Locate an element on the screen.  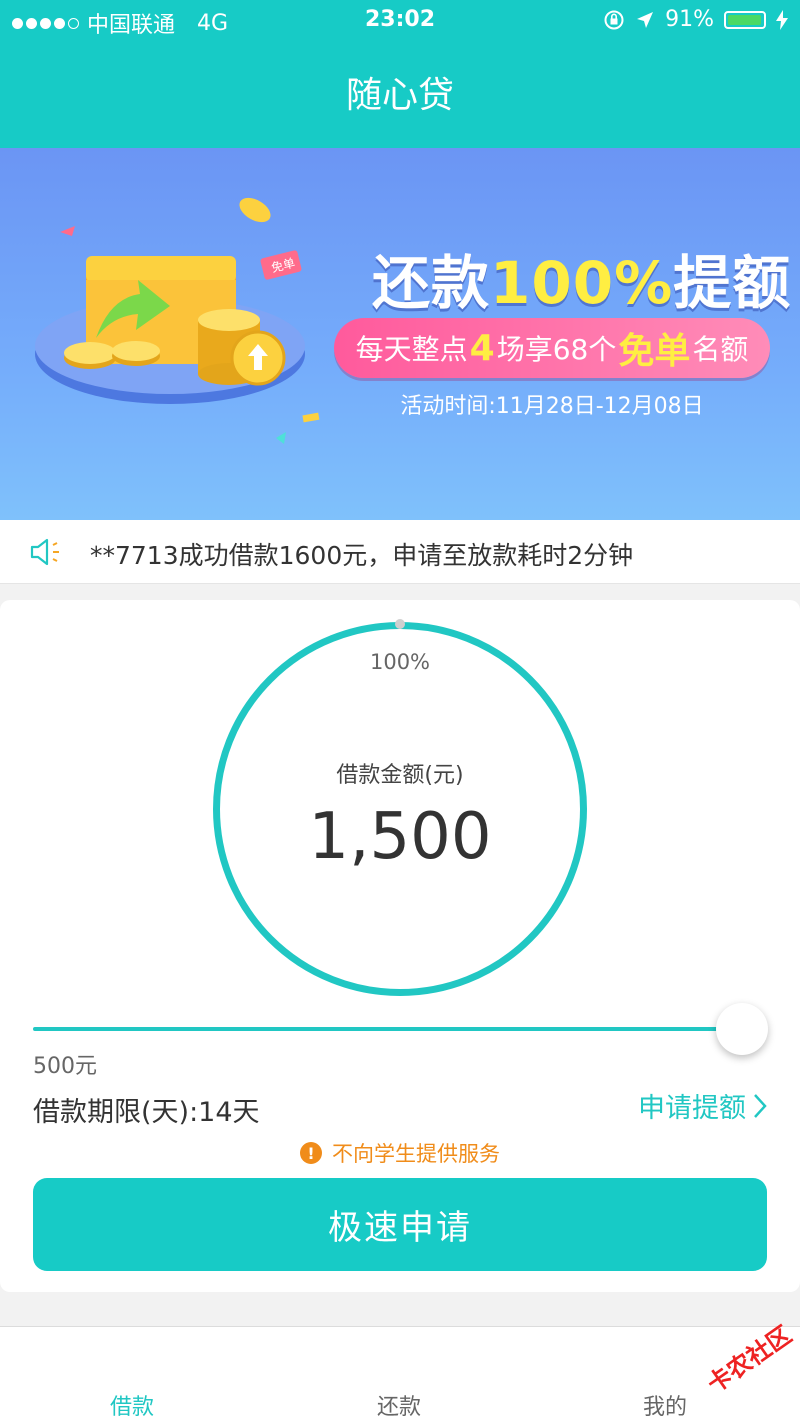
pill-text-3: 名额 is located at coordinates (720, 349).